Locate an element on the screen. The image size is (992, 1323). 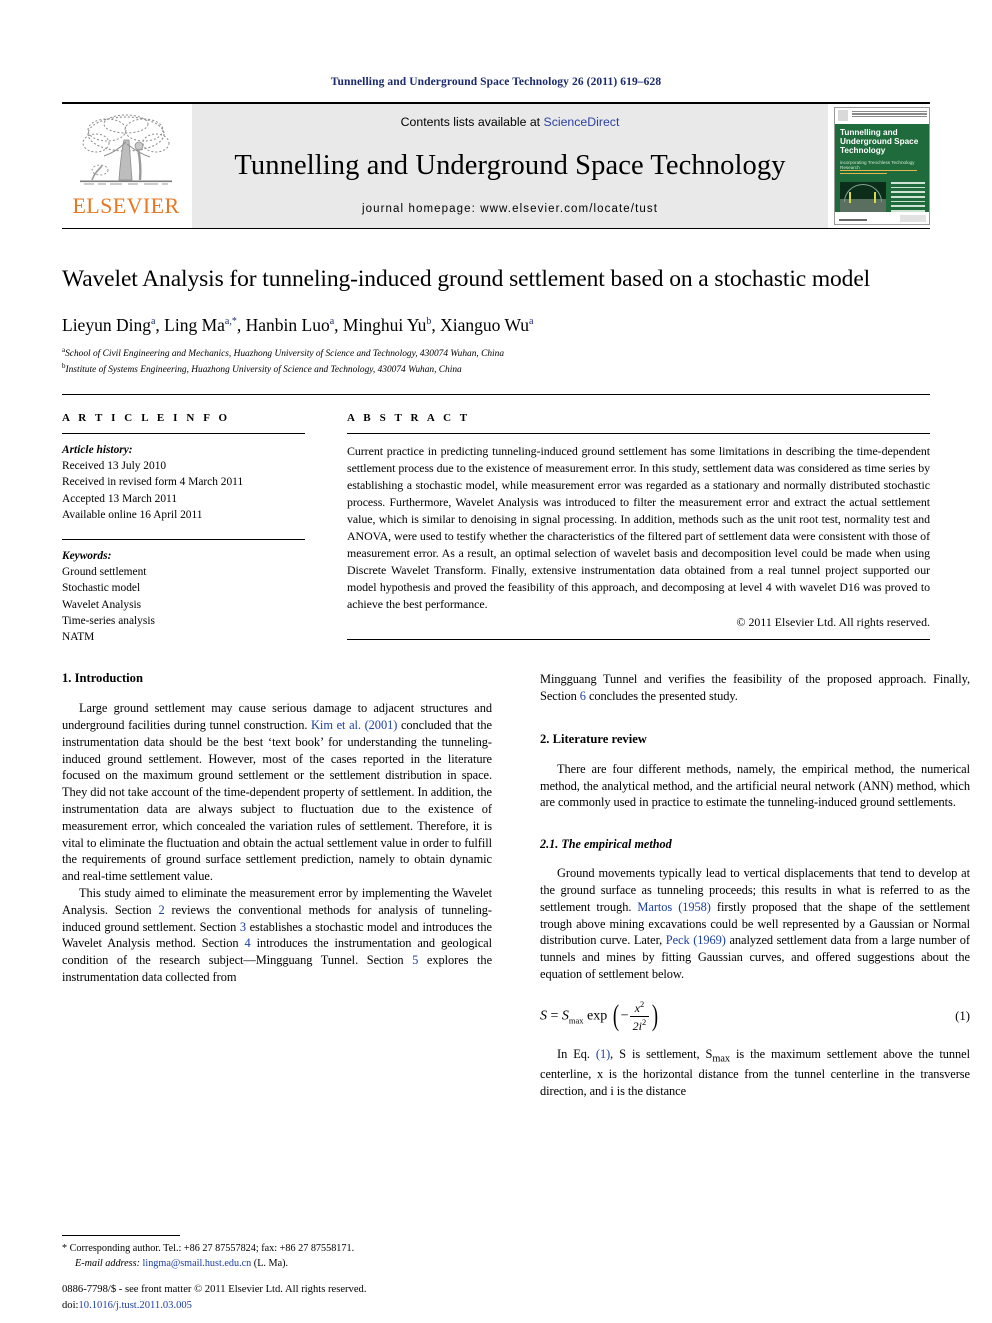
citation-kim-2001: Kim et al. (2001) is located at coordinates (354, 725).